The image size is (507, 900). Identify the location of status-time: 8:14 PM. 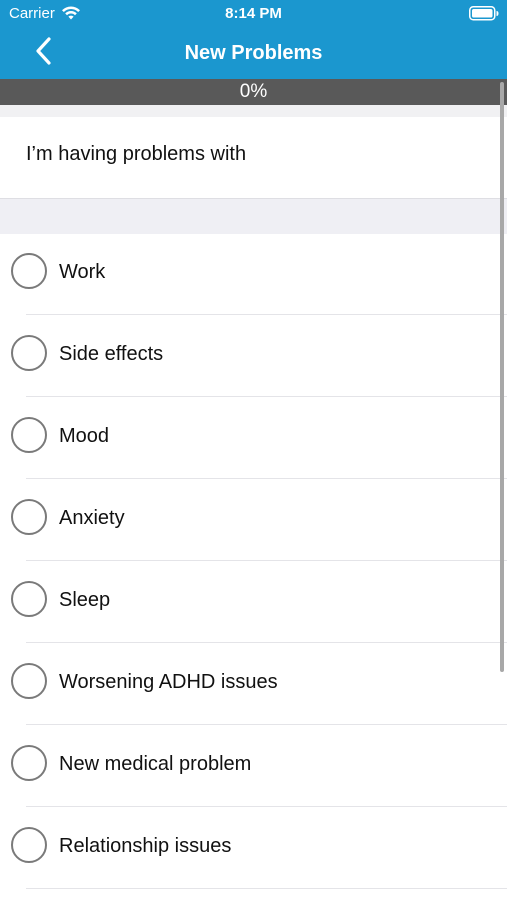
(253, 13).